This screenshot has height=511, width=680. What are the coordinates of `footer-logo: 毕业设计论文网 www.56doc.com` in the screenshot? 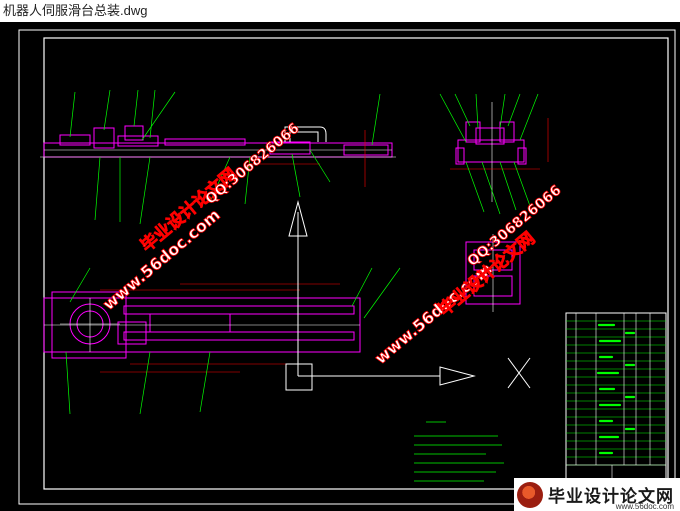 It's located at (597, 494).